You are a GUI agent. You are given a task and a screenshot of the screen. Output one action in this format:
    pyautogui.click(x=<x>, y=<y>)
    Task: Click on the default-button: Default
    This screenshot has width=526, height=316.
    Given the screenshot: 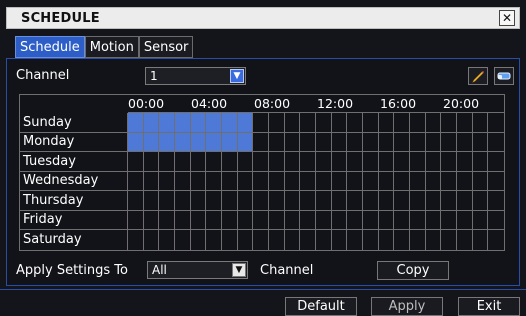 What is the action you would take?
    pyautogui.click(x=321, y=306)
    